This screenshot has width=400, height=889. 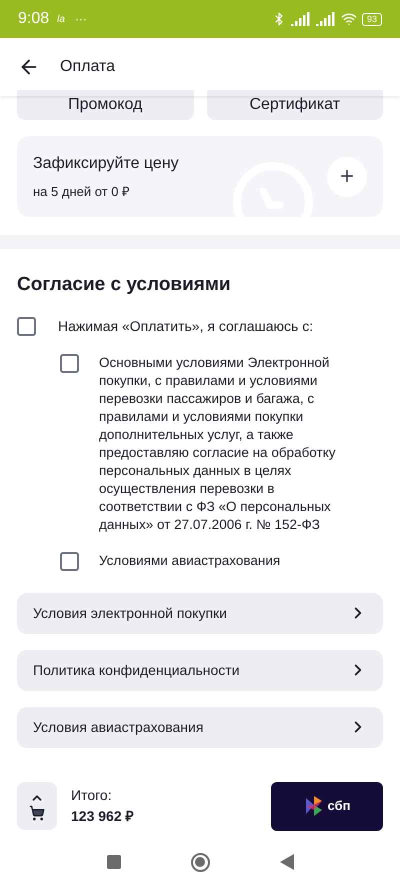 What do you see at coordinates (218, 444) in the screenshot?
I see `checkbox-label: Основными условиями Электронной покупки, с правилами и условиями перевозки пассажиров и багажа, с правилами и условиями покупки дополнительных услуг, а также предоставляю согласие на обработку персональных данных в целях осуществления перевозки в соответствии с ФЗ «О персональных данных» от 27.07.2006 г. № 152-ФЗ` at bounding box center [218, 444].